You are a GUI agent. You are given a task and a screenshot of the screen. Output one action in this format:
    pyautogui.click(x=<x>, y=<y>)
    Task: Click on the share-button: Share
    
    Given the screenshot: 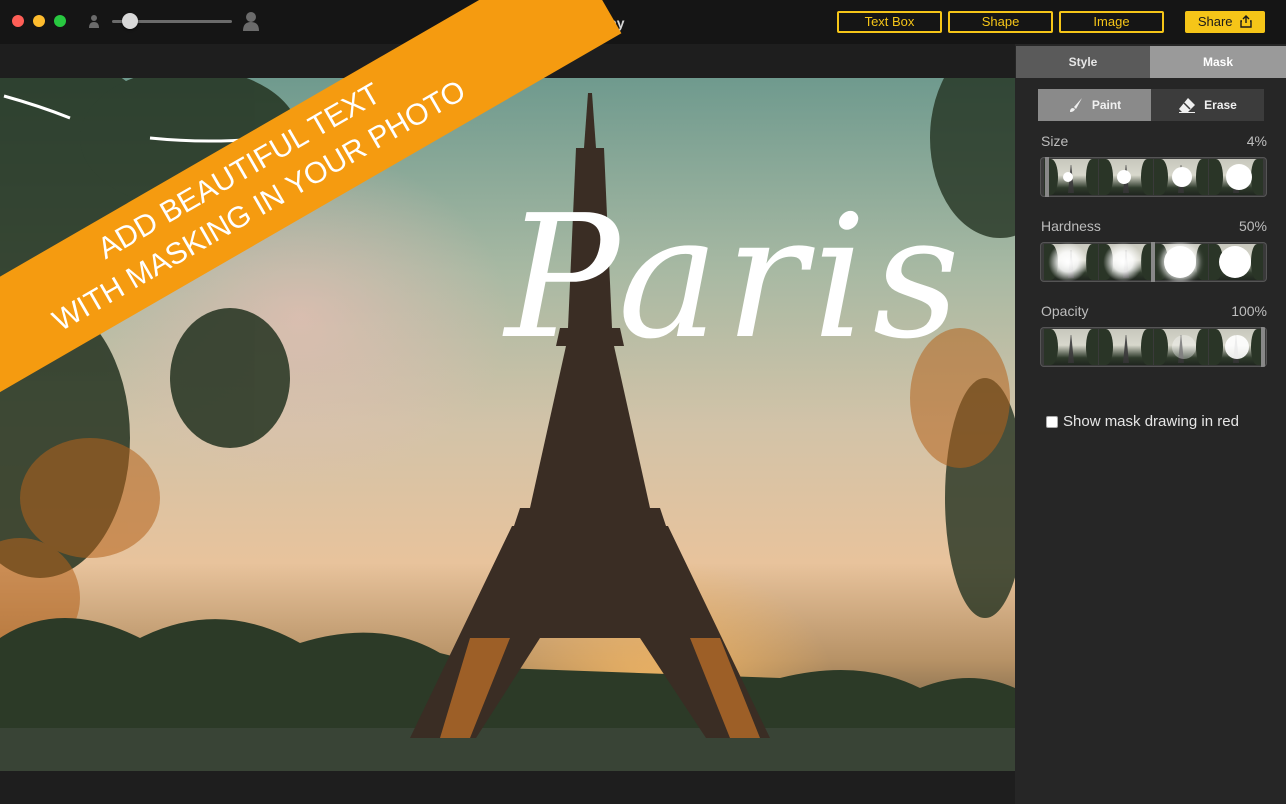 What is the action you would take?
    pyautogui.click(x=1225, y=22)
    